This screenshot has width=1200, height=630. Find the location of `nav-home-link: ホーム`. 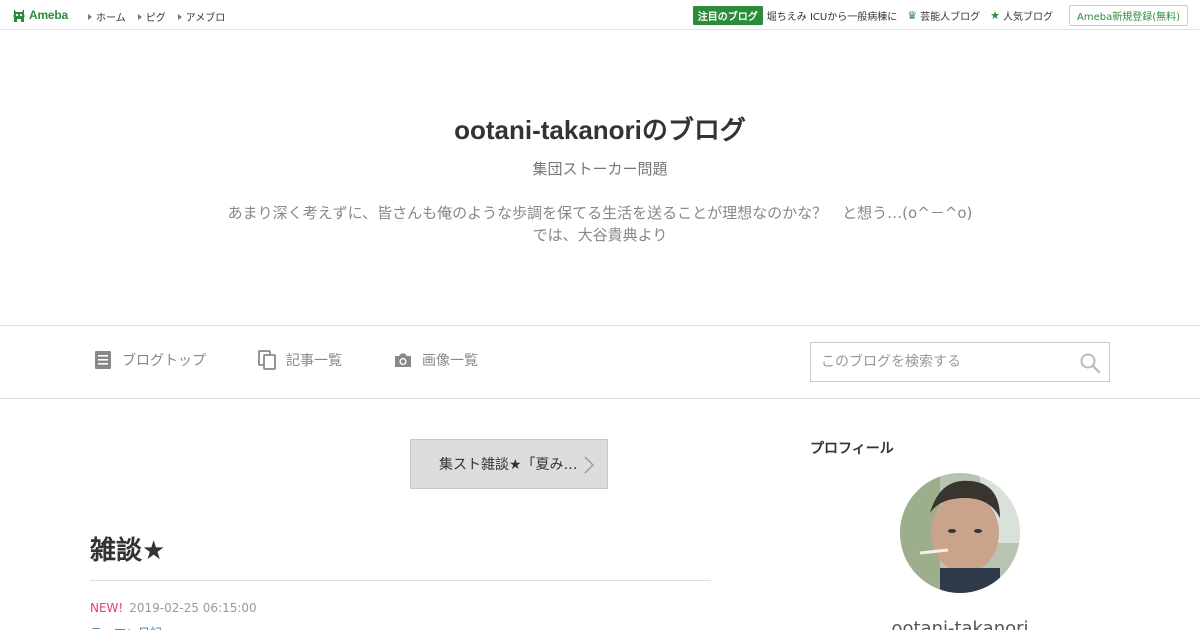

nav-home-link: ホーム is located at coordinates (107, 16).